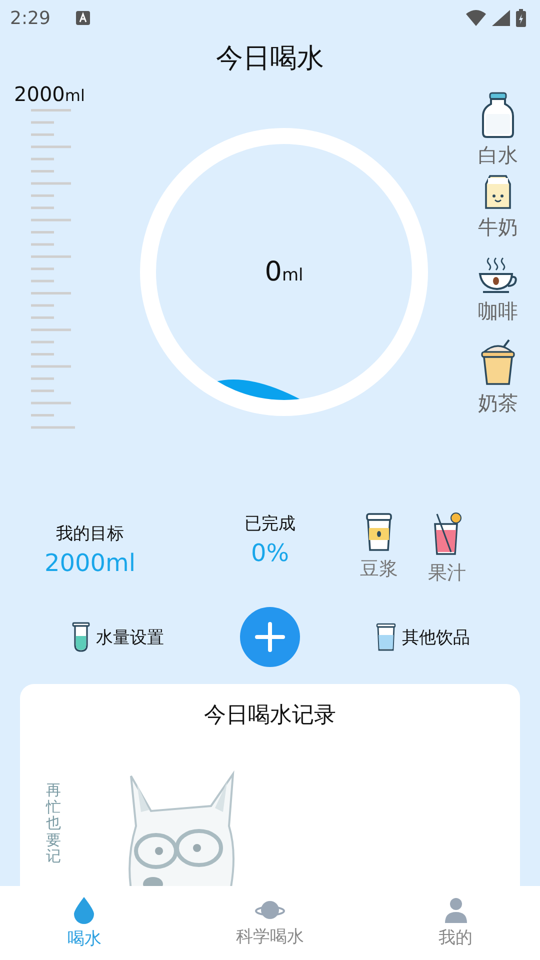 This screenshot has width=540, height=960. I want to click on bottle-icon, so click(498, 115).